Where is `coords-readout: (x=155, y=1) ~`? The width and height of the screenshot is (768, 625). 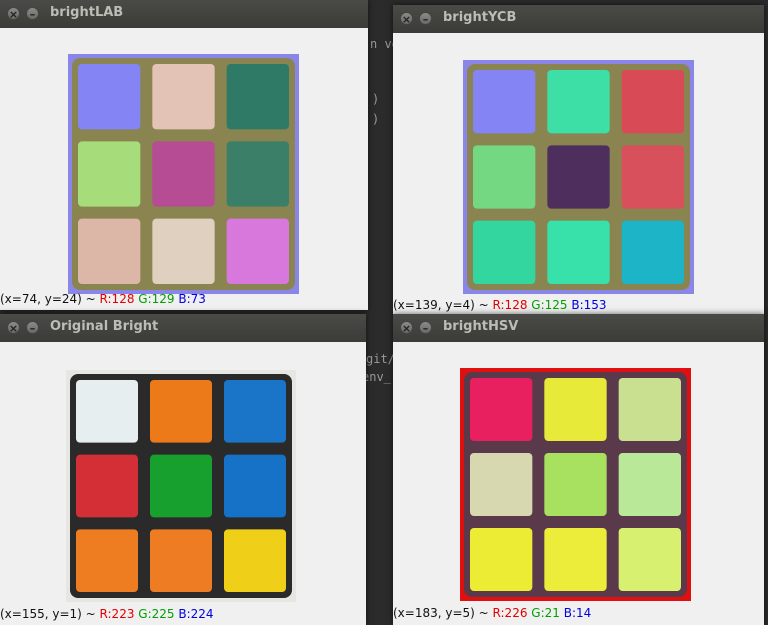 coords-readout: (x=155, y=1) ~ is located at coordinates (48, 614).